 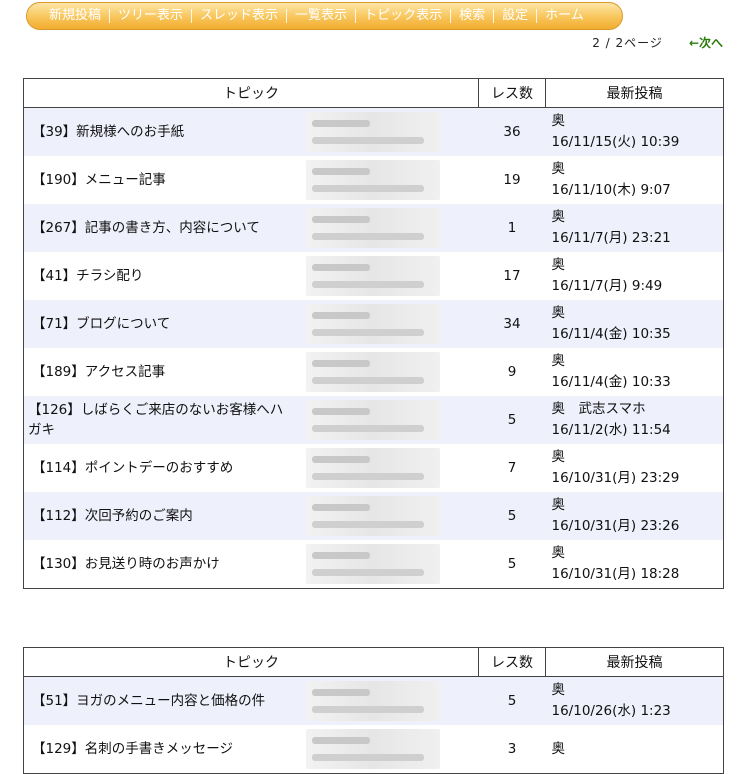 I want to click on latest-post: 奥 16/11/4(金) 10:35, so click(x=634, y=324).